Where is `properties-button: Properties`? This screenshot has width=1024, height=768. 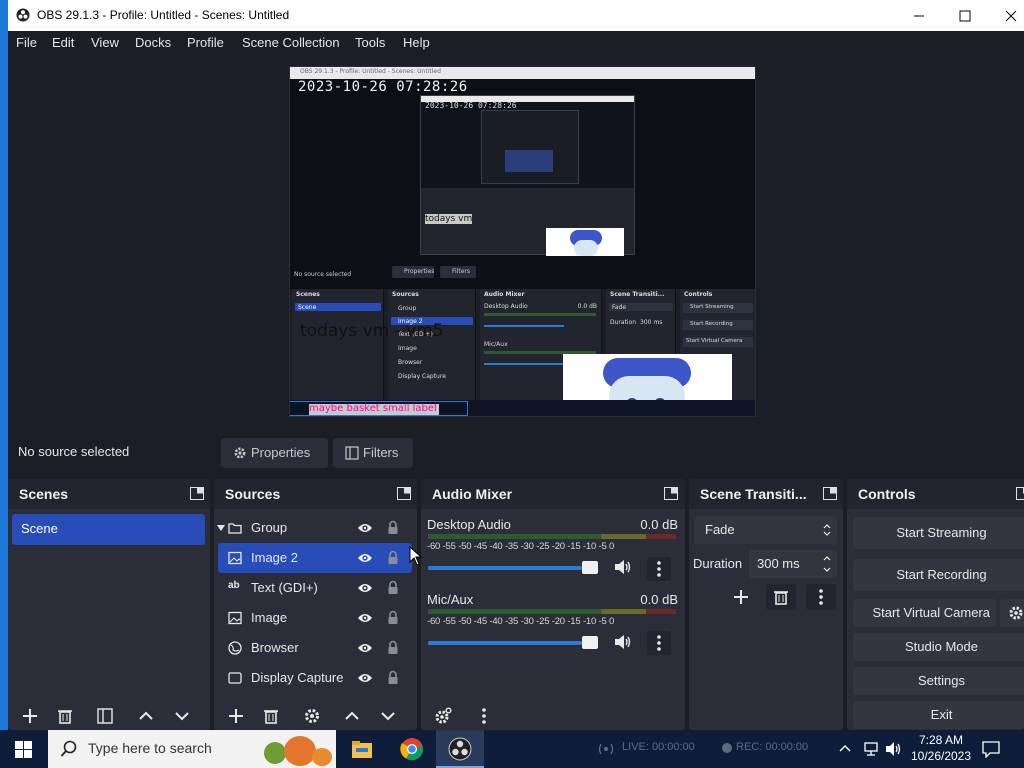
properties-button: Properties is located at coordinates (274, 453).